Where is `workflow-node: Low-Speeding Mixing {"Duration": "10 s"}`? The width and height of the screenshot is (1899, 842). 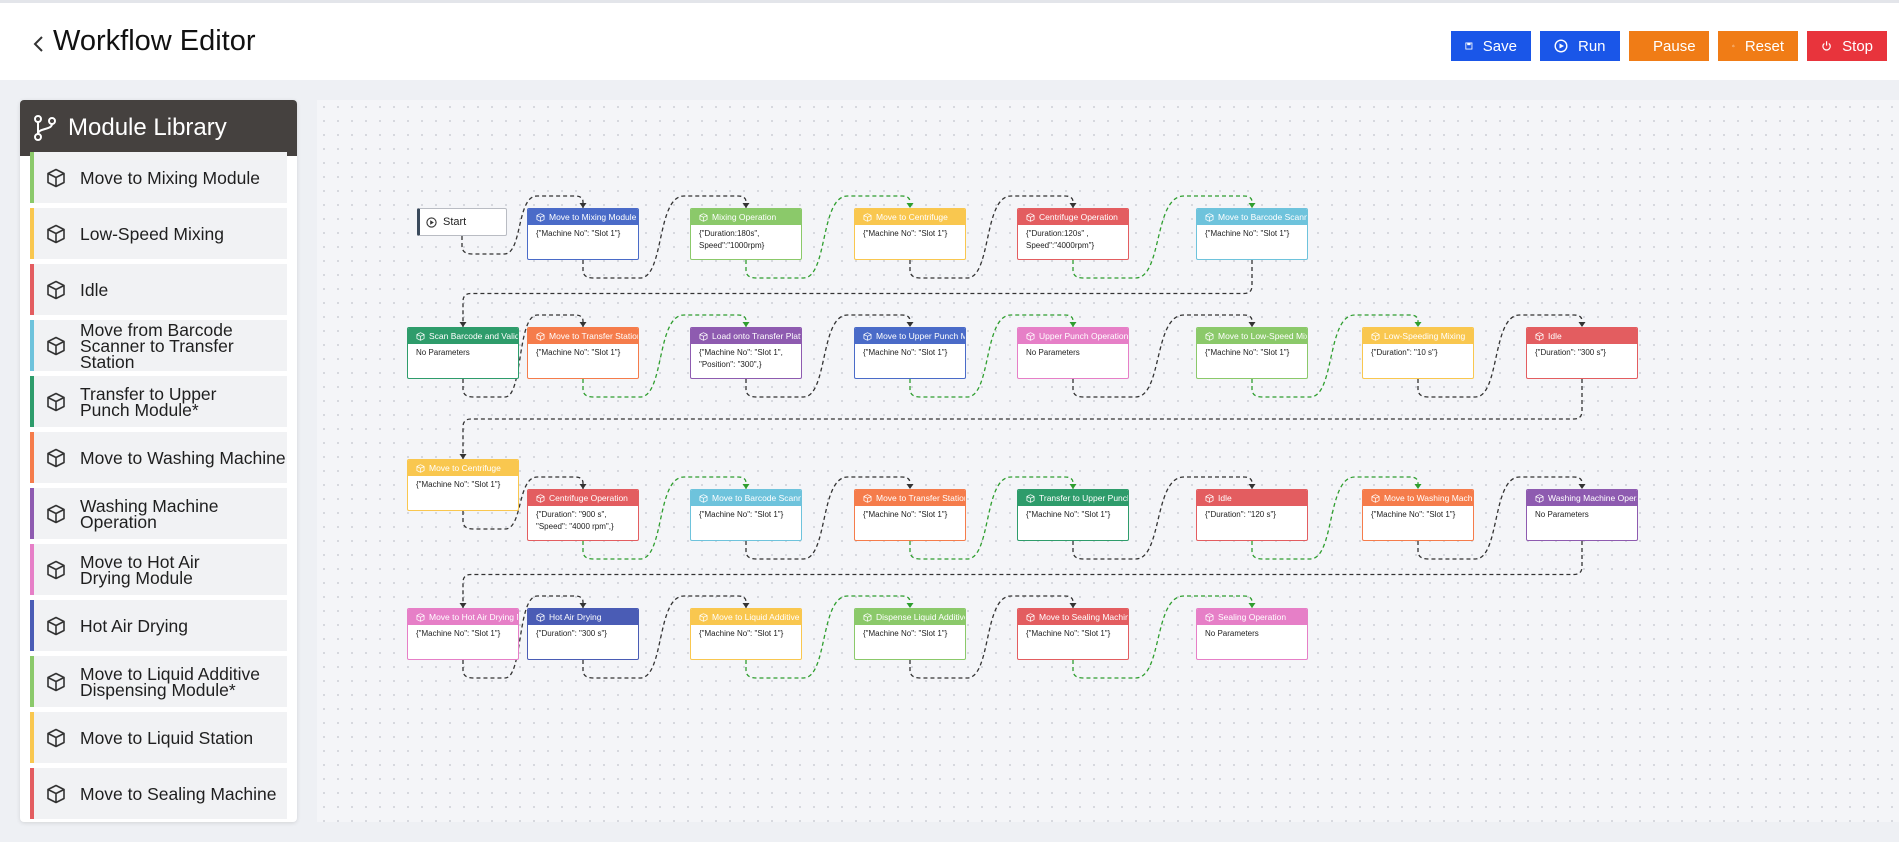 workflow-node: Low-Speeding Mixing {"Duration": "10 s"} is located at coordinates (1418, 353).